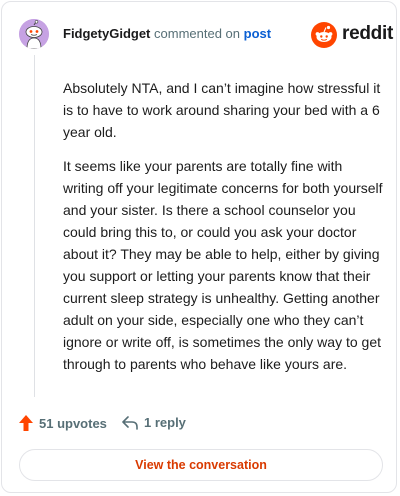  I want to click on reply-count: 1 reply, so click(165, 422).